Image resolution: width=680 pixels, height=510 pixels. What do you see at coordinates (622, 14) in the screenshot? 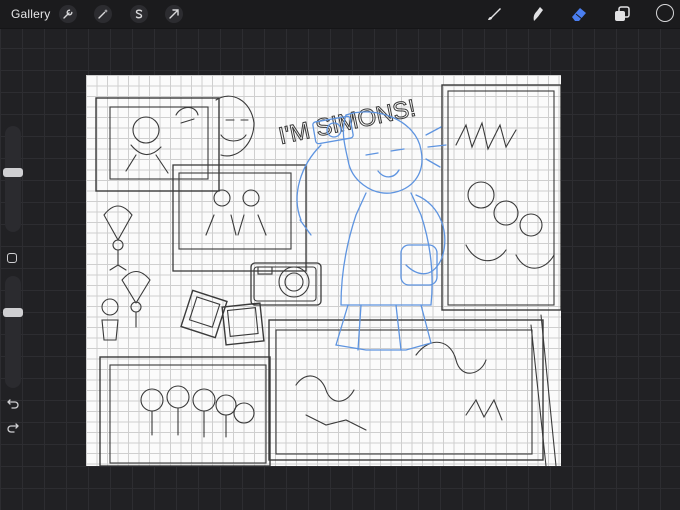
I see `layers-icon` at bounding box center [622, 14].